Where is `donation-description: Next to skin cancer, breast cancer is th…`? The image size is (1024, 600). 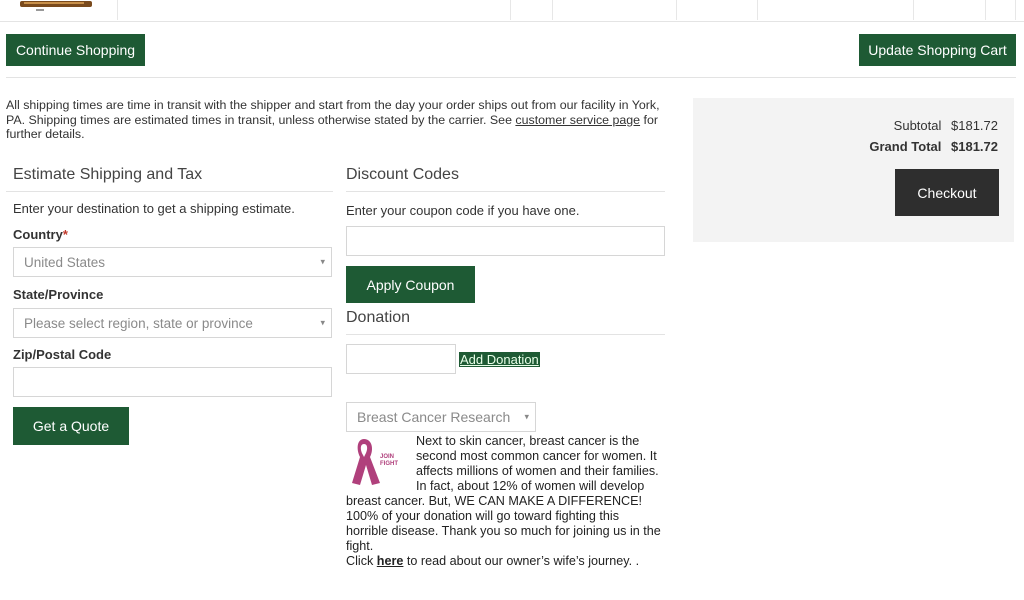
donation-description: Next to skin cancer, breast cancer is th… is located at coordinates (505, 501).